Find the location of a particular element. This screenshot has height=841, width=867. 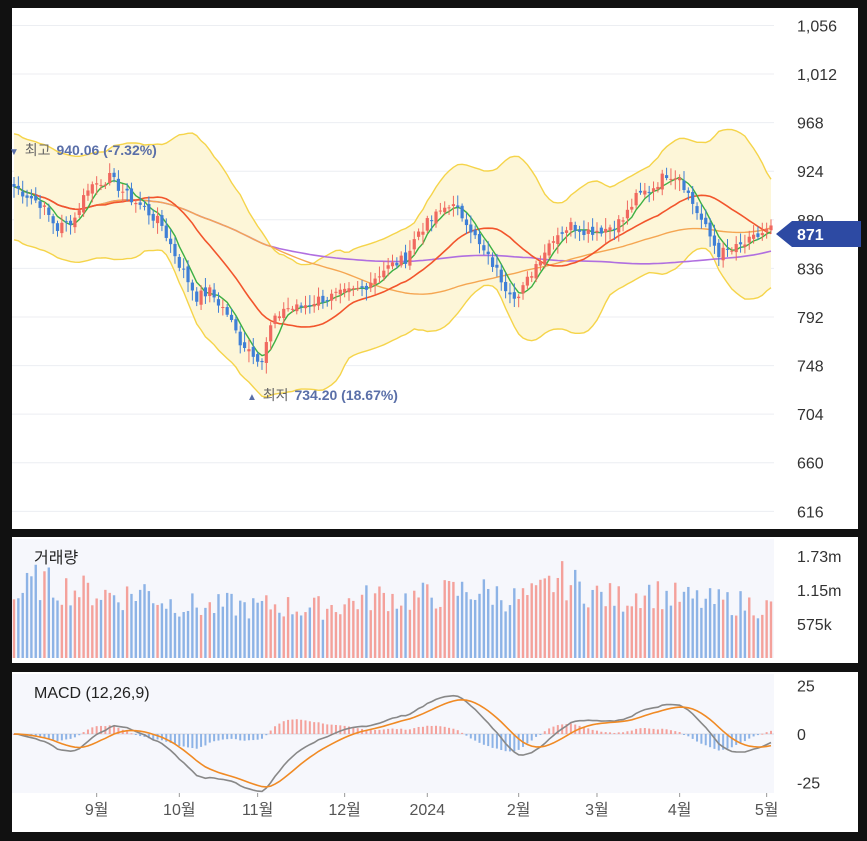

x-tick-label: 10월 is located at coordinates (179, 810).